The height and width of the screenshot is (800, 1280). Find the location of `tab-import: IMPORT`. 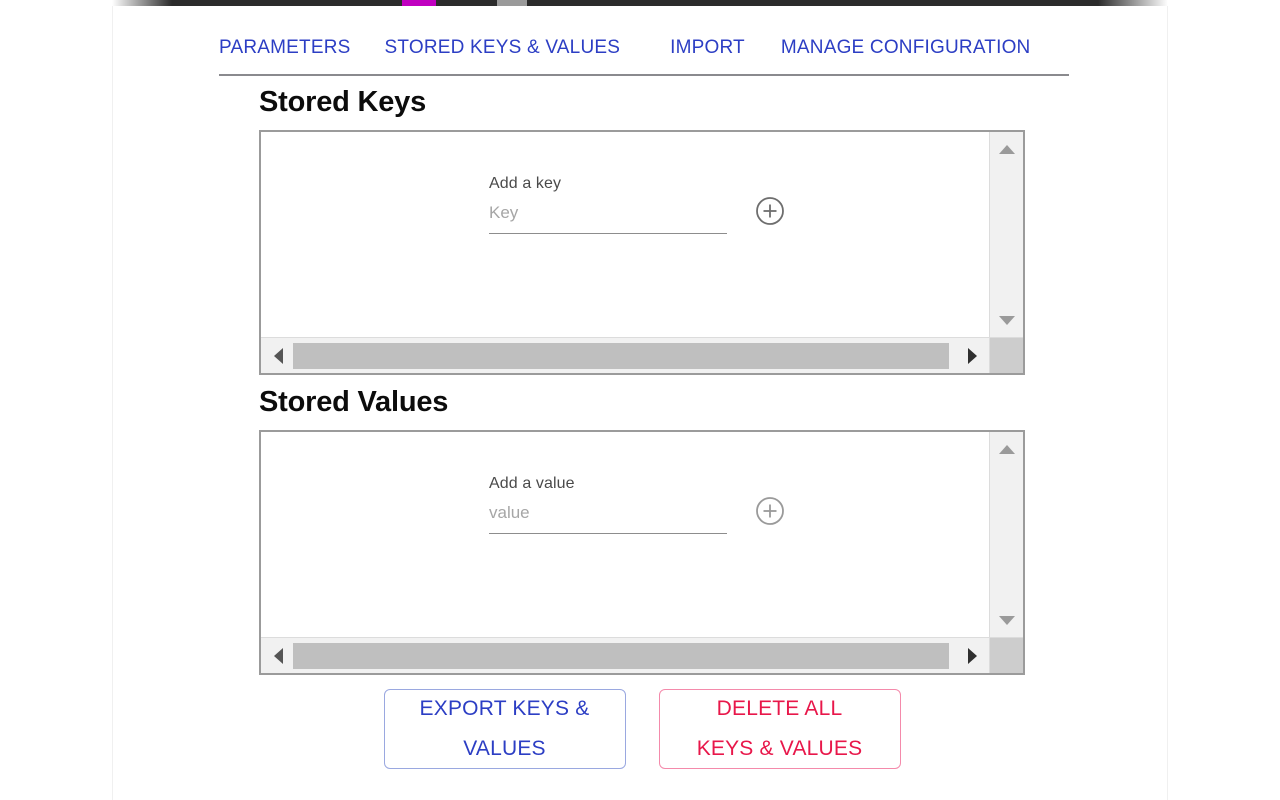

tab-import: IMPORT is located at coordinates (707, 43).